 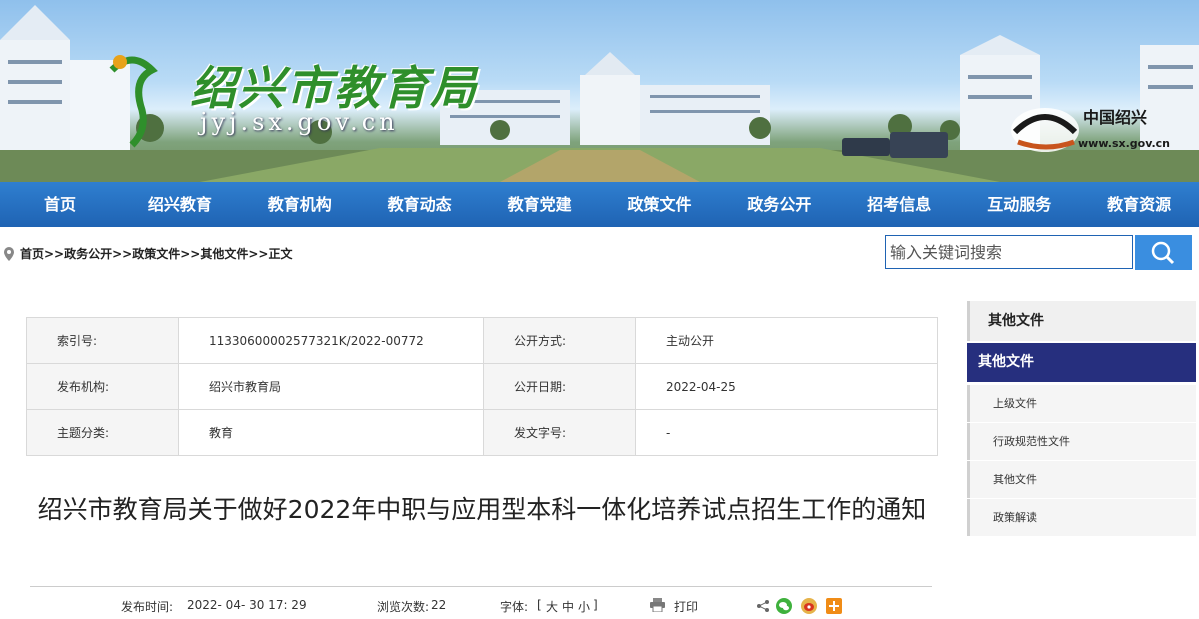 I want to click on nav-item-news: 教育动态, so click(x=420, y=204).